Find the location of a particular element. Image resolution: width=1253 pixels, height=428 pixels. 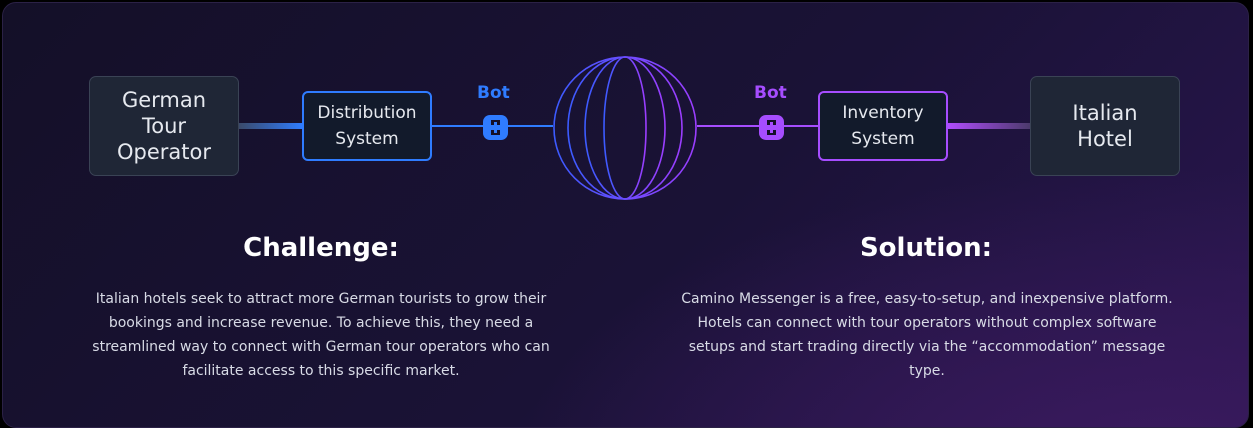

italian-hotel-node: Italian Hotel is located at coordinates (1105, 126).